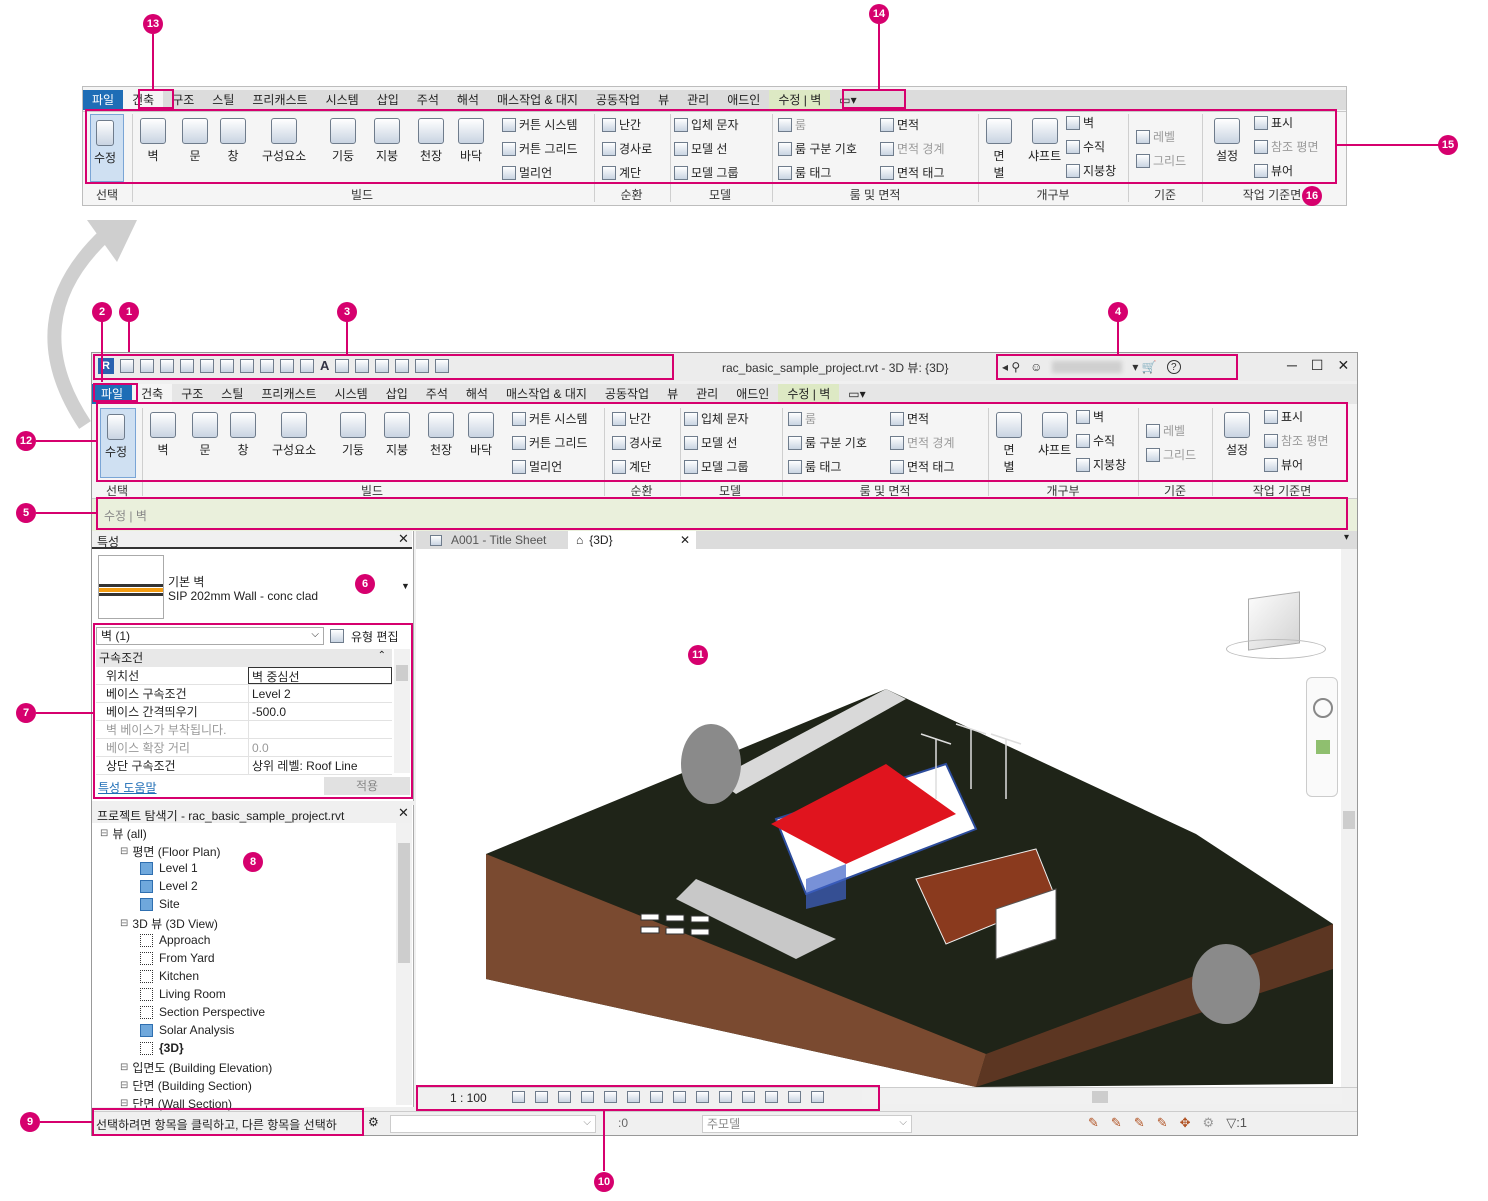 The height and width of the screenshot is (1201, 1488). What do you see at coordinates (324, 365) in the screenshot?
I see `text-icon: A` at bounding box center [324, 365].